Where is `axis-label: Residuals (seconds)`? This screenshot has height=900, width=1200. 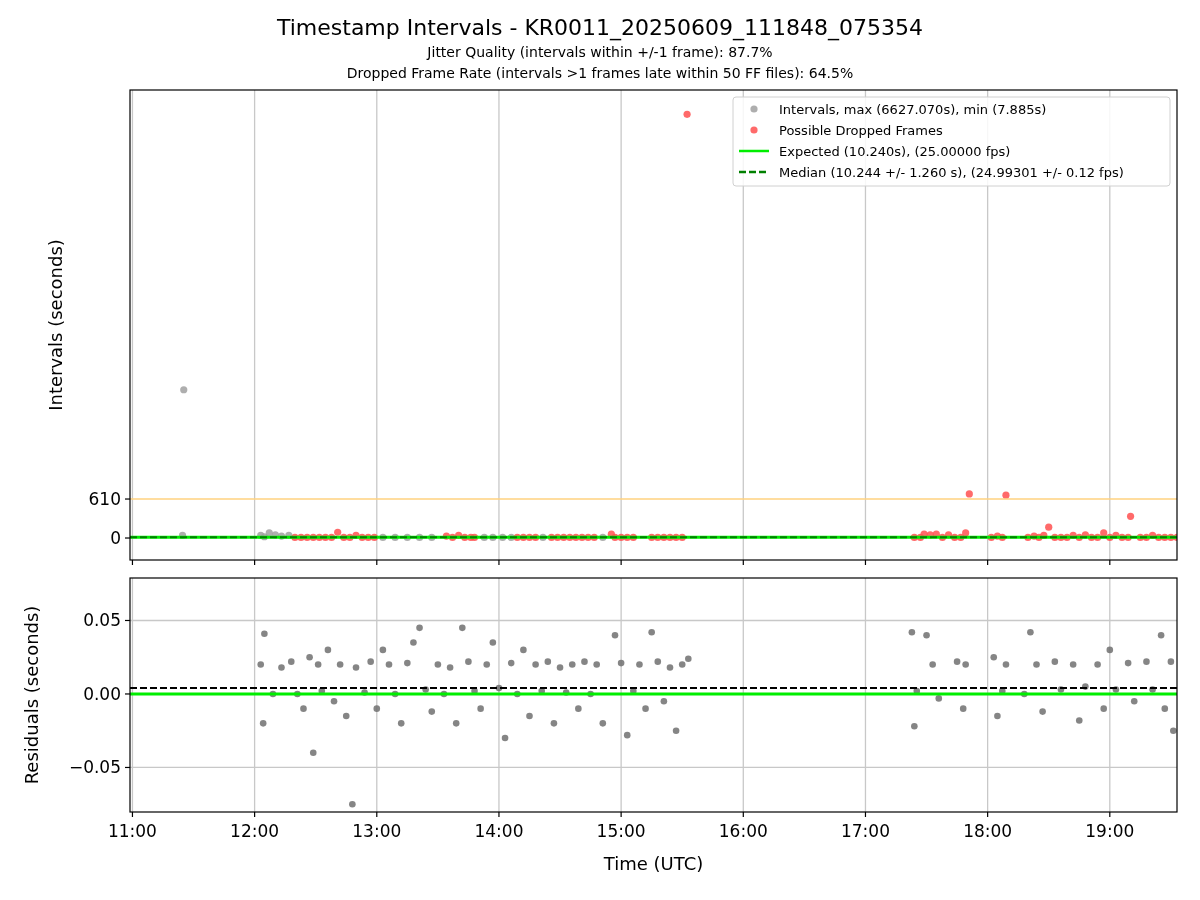 axis-label: Residuals (seconds) is located at coordinates (31, 695).